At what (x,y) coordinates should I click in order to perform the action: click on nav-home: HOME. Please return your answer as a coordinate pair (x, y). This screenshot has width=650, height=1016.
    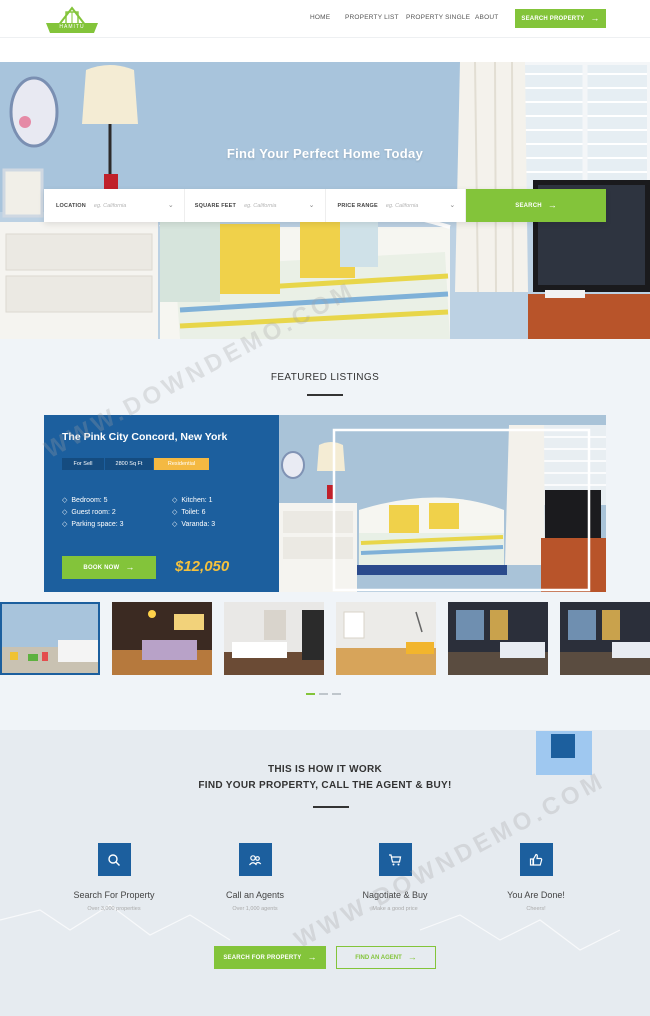
    Looking at the image, I should click on (320, 17).